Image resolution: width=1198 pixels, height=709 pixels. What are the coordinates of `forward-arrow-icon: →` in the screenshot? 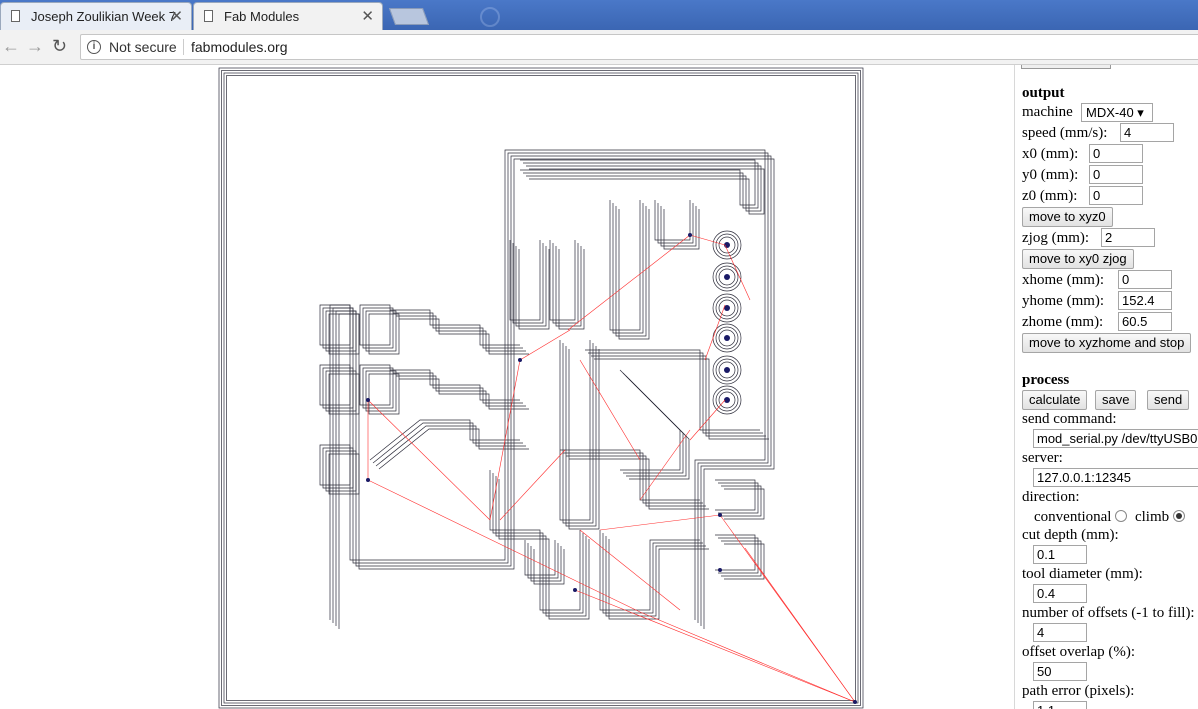 It's located at (35, 46).